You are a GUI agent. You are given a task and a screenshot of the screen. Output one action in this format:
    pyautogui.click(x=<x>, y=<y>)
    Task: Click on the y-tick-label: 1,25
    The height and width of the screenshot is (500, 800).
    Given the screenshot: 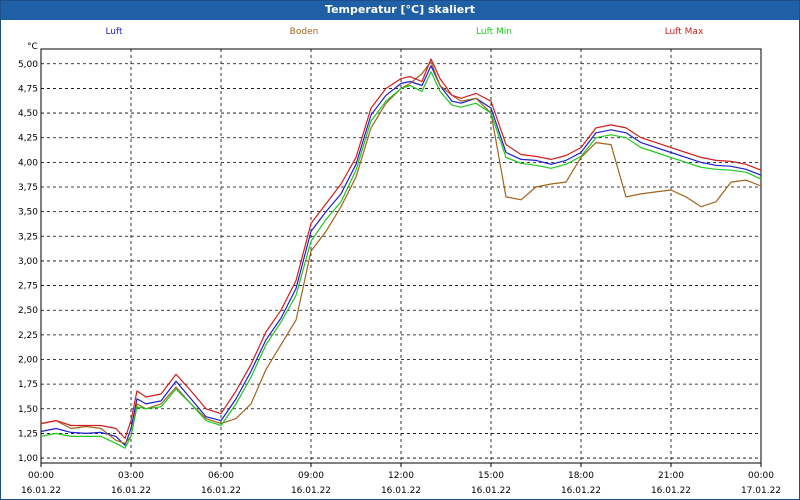 What is the action you would take?
    pyautogui.click(x=28, y=434)
    